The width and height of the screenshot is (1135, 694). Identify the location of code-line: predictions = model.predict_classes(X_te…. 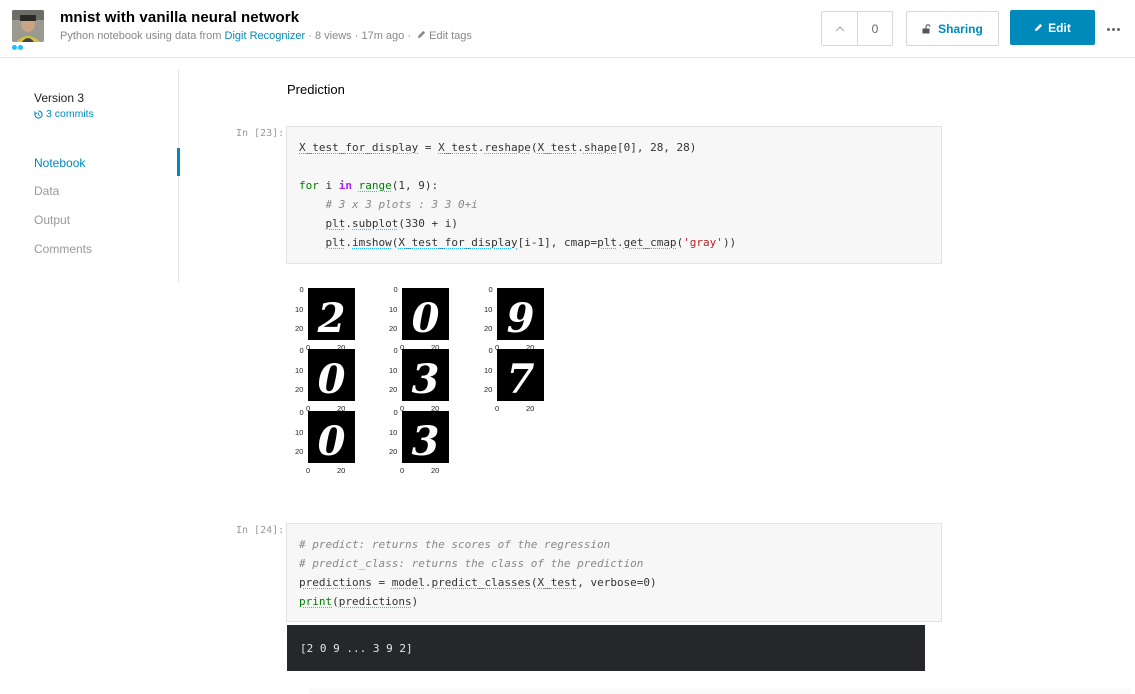
(478, 582).